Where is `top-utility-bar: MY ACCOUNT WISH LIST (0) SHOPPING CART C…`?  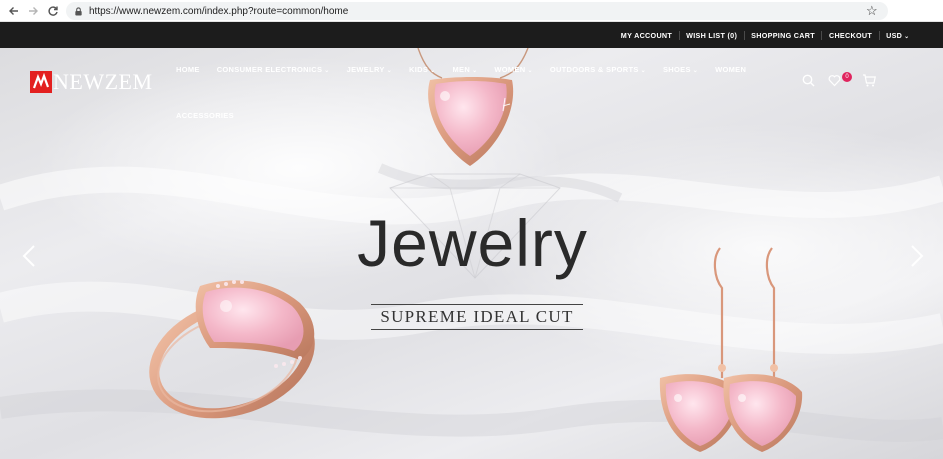 top-utility-bar: MY ACCOUNT WISH LIST (0) SHOPPING CART C… is located at coordinates (471, 35).